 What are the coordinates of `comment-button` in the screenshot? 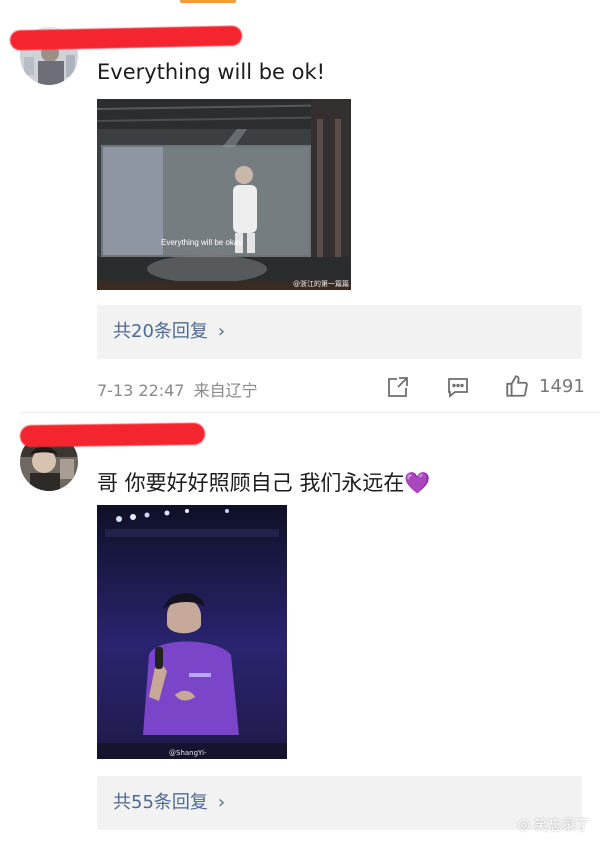 It's located at (458, 387).